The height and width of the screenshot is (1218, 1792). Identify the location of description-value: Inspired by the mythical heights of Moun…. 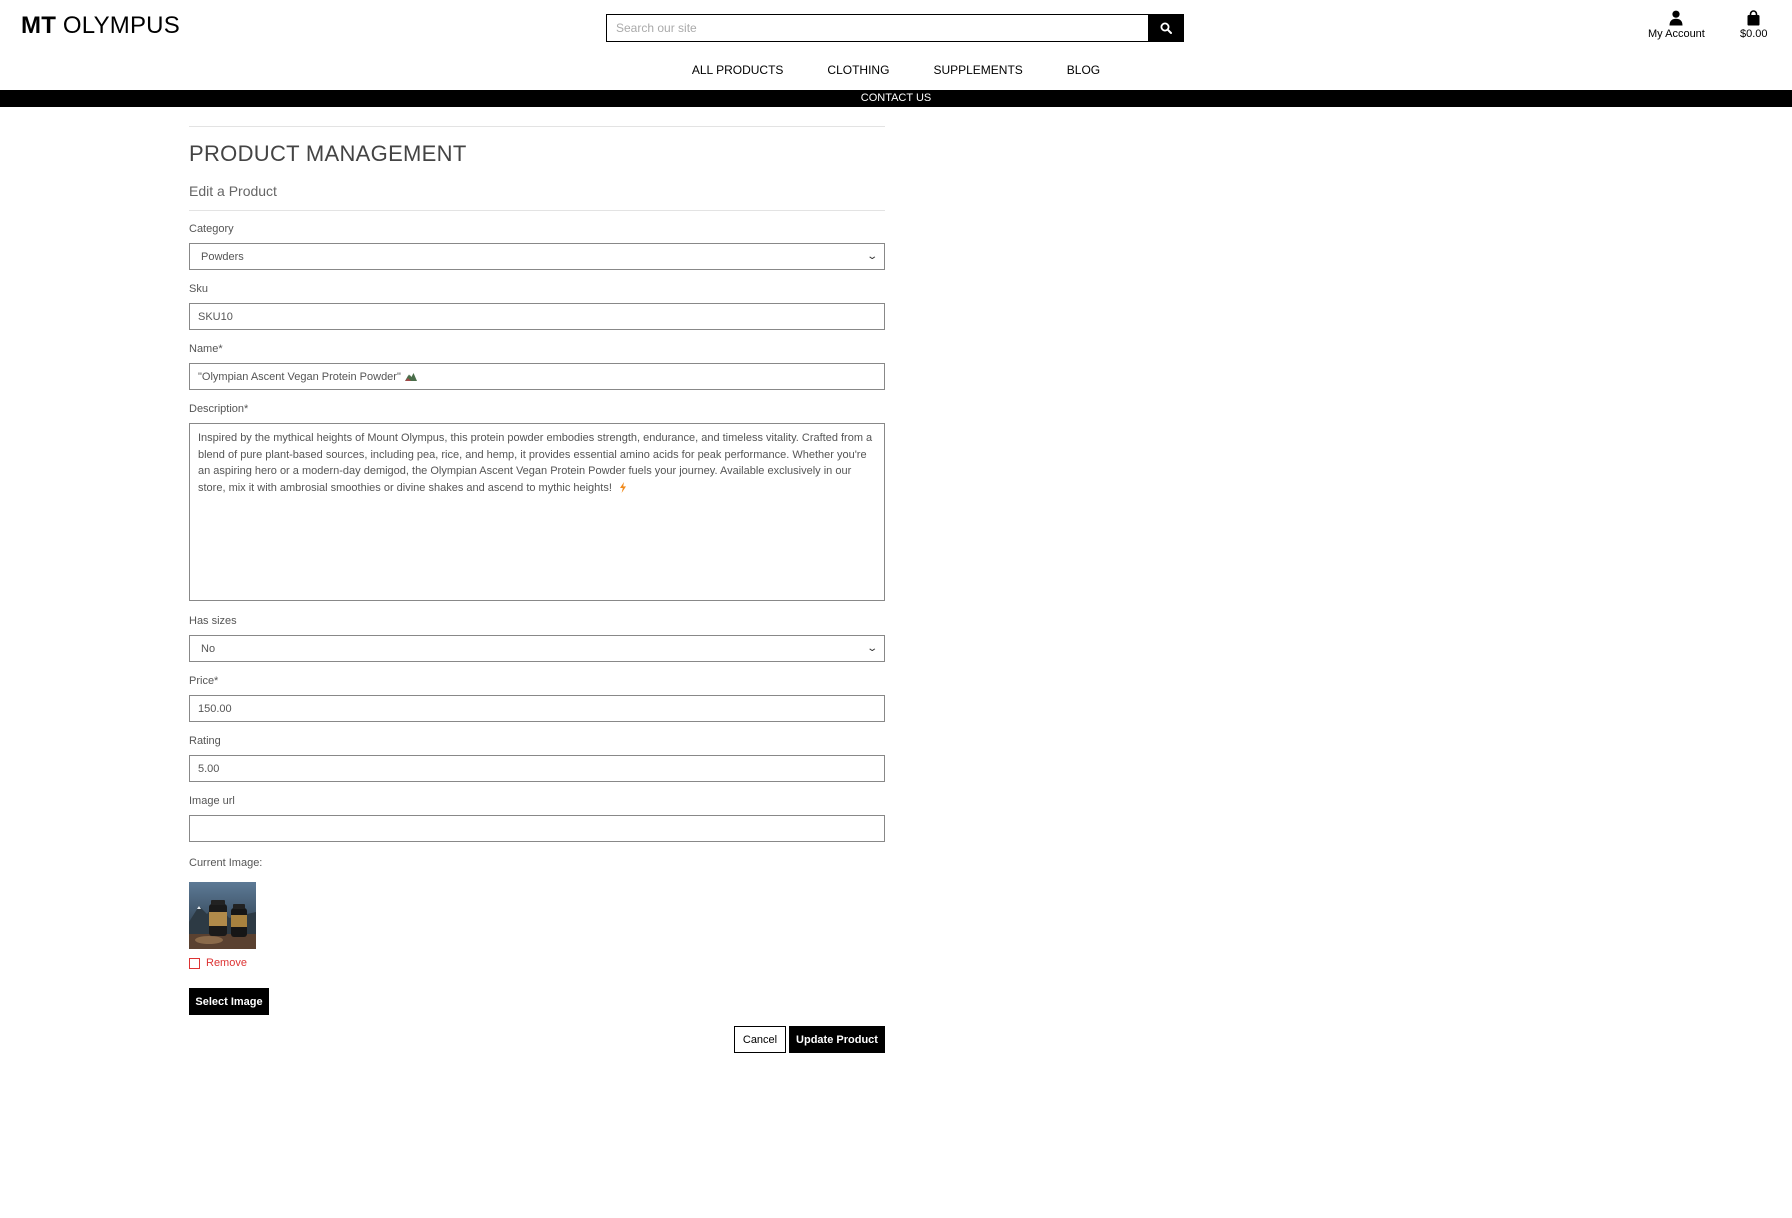
(535, 463).